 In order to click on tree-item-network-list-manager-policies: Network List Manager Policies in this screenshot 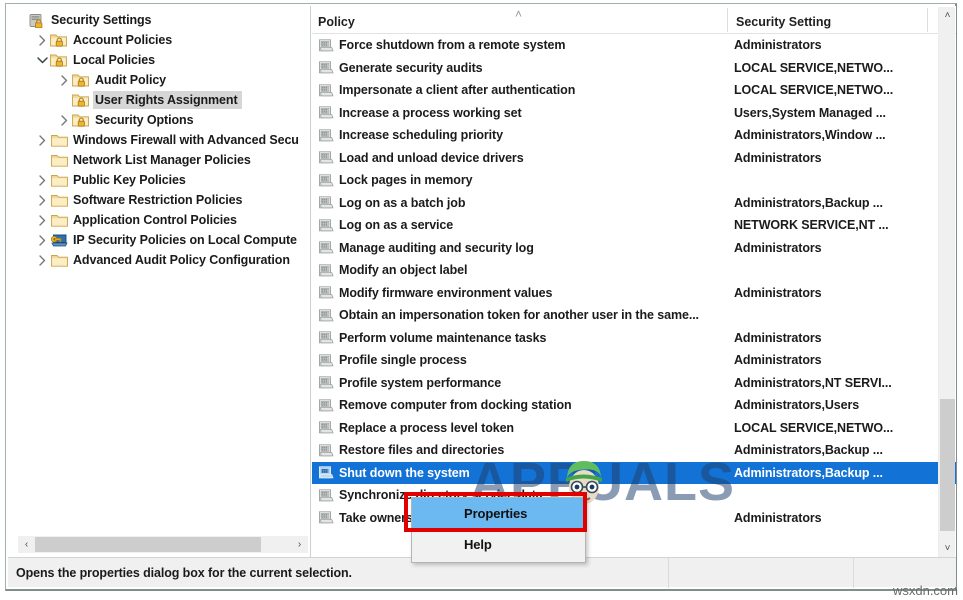, I will do `click(159, 160)`.